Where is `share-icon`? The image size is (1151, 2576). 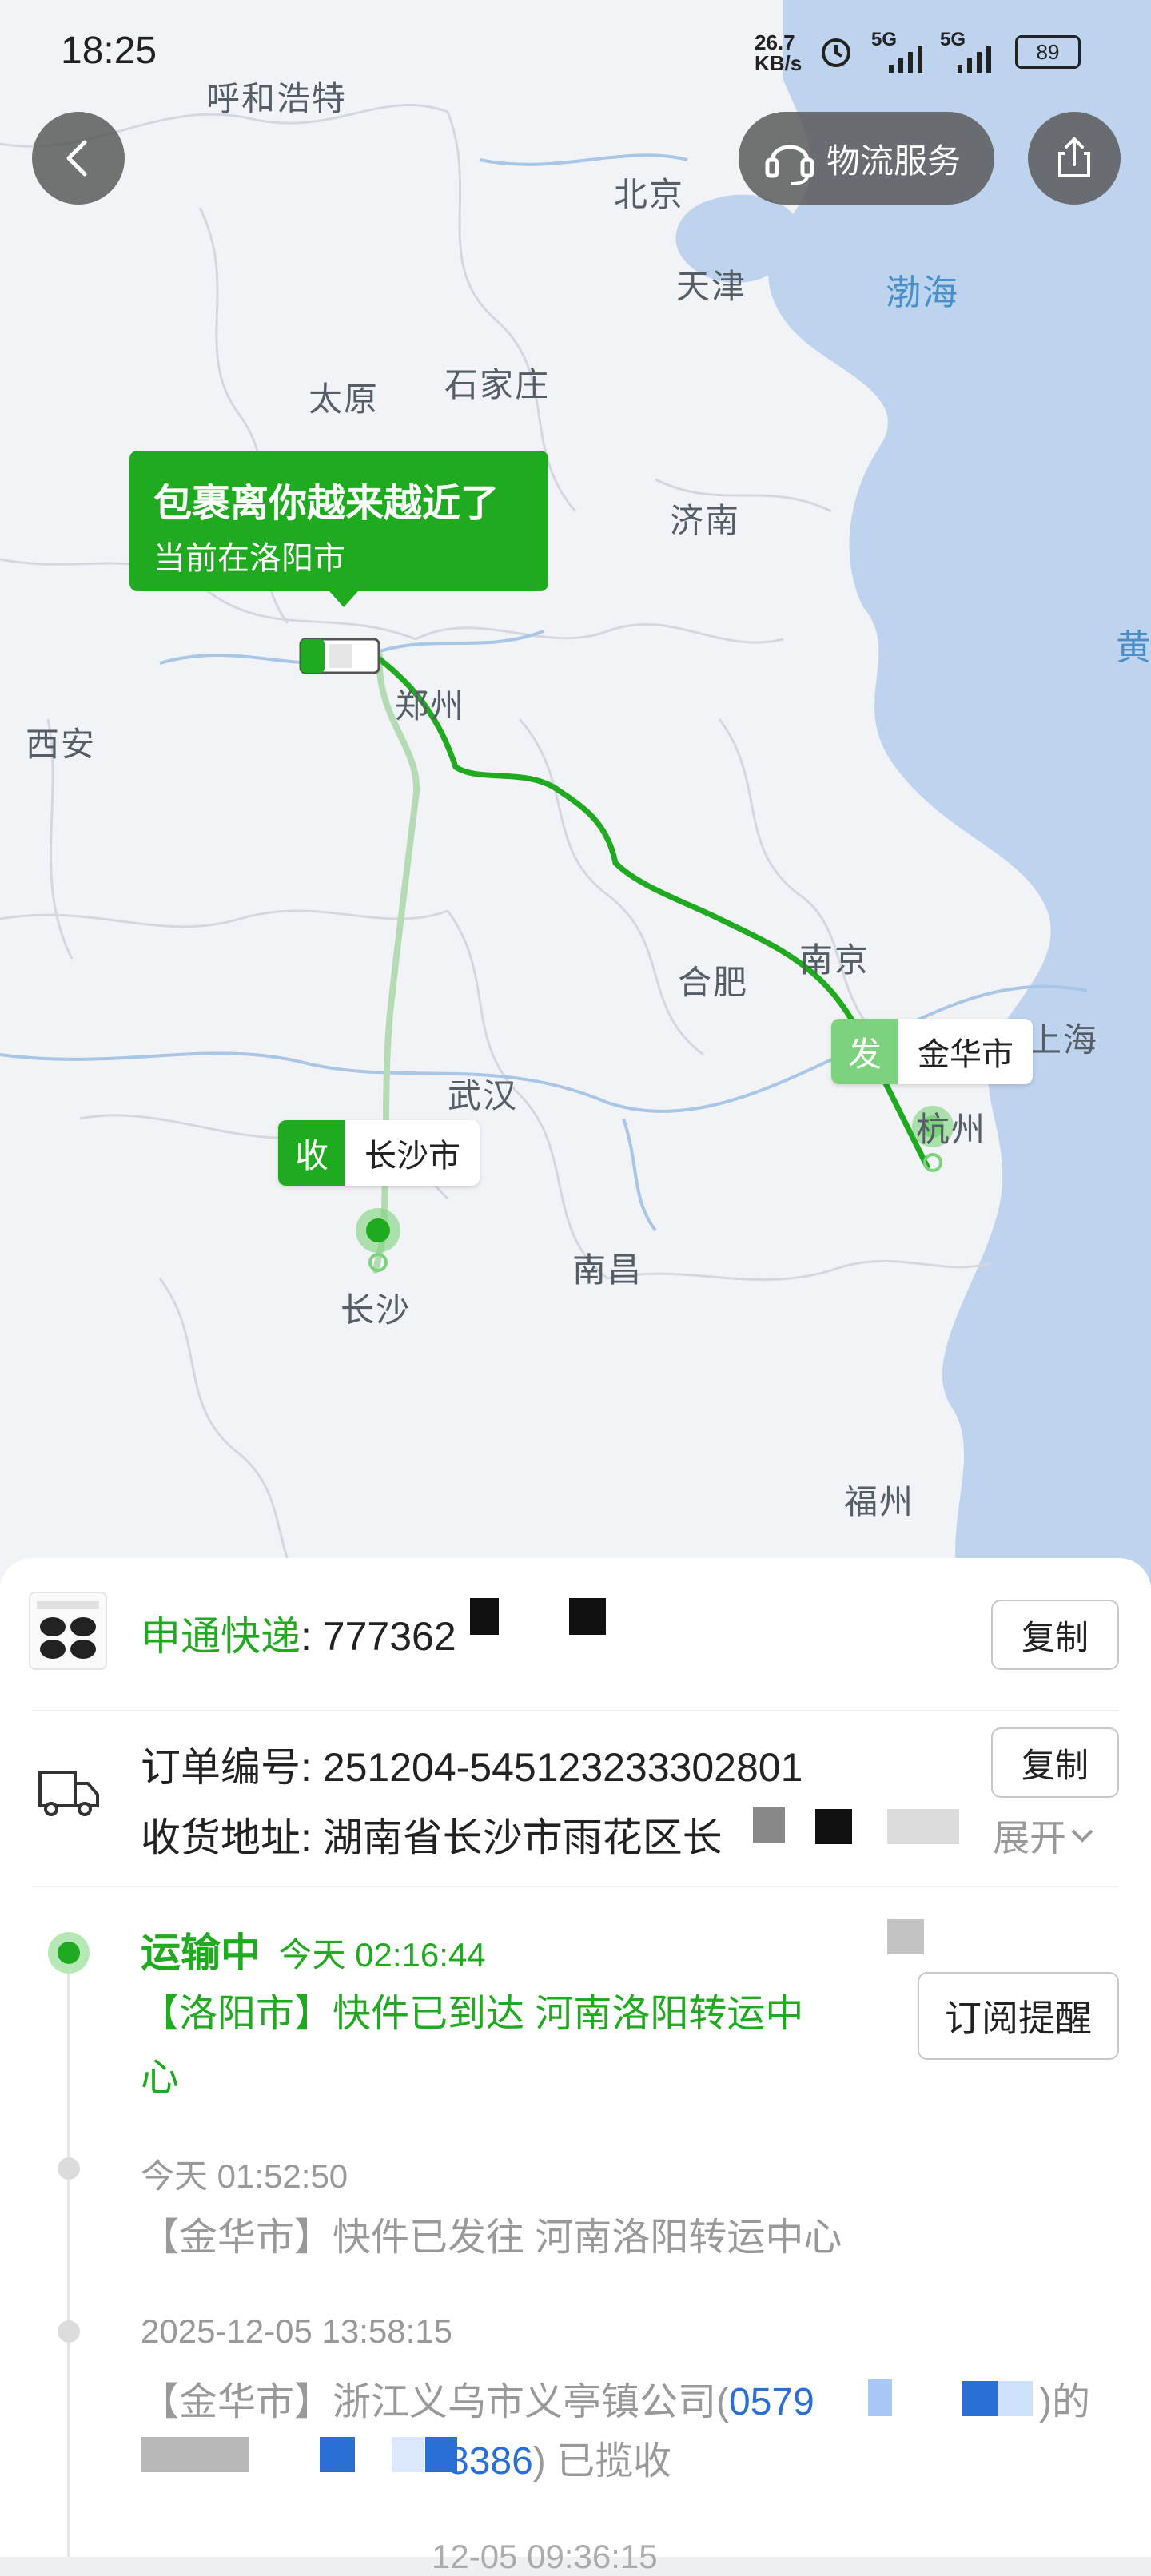
share-icon is located at coordinates (1074, 157).